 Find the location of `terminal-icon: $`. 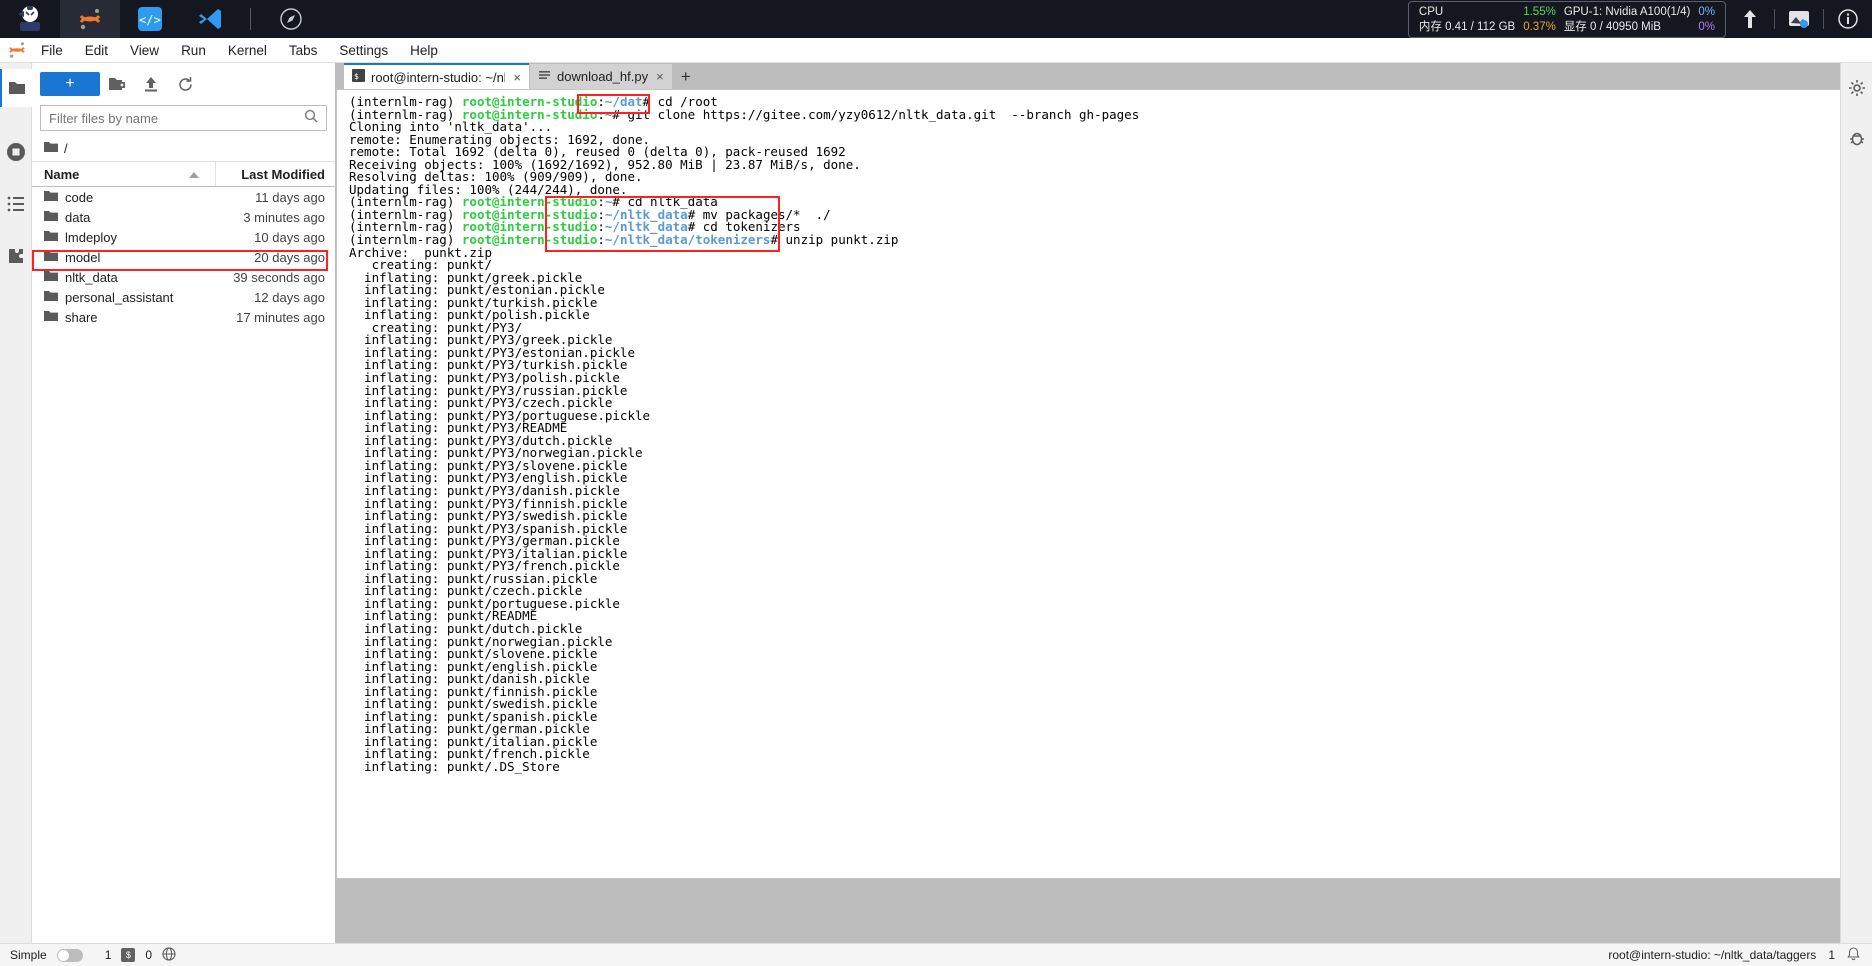

terminal-icon: $ is located at coordinates (358, 77).